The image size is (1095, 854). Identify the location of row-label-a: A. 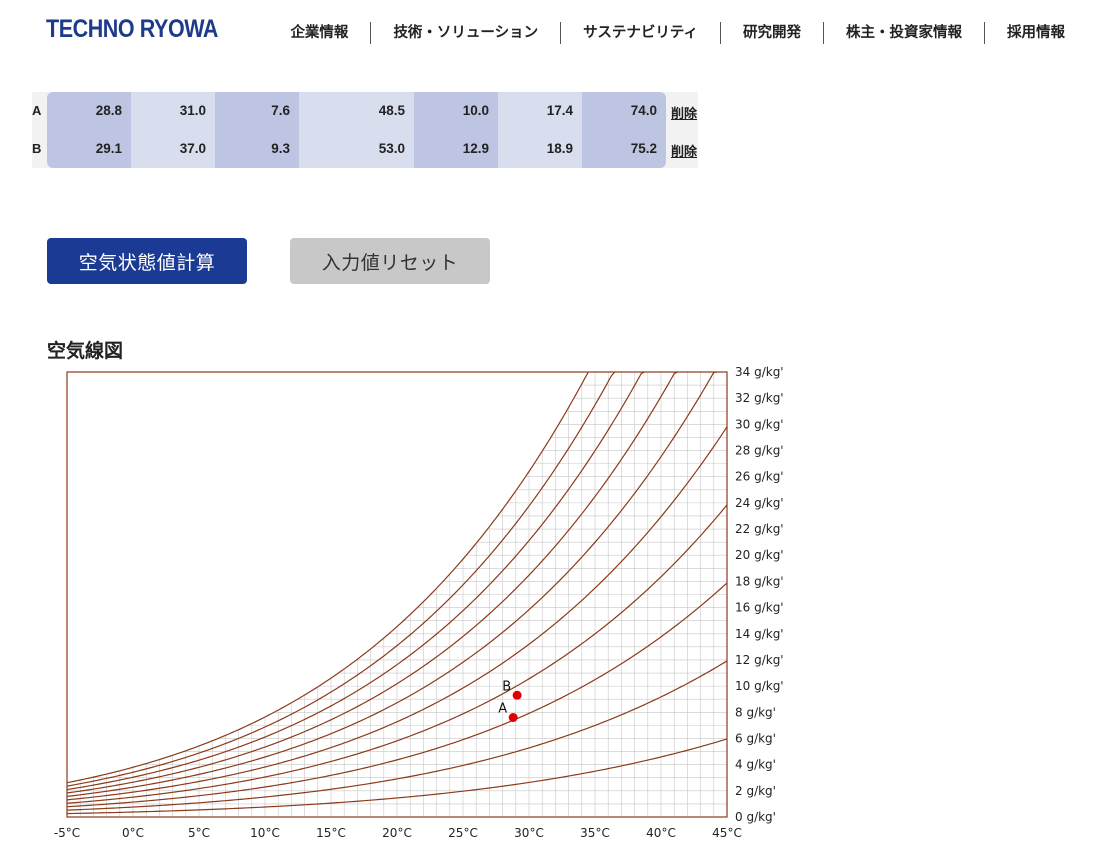
(37, 110).